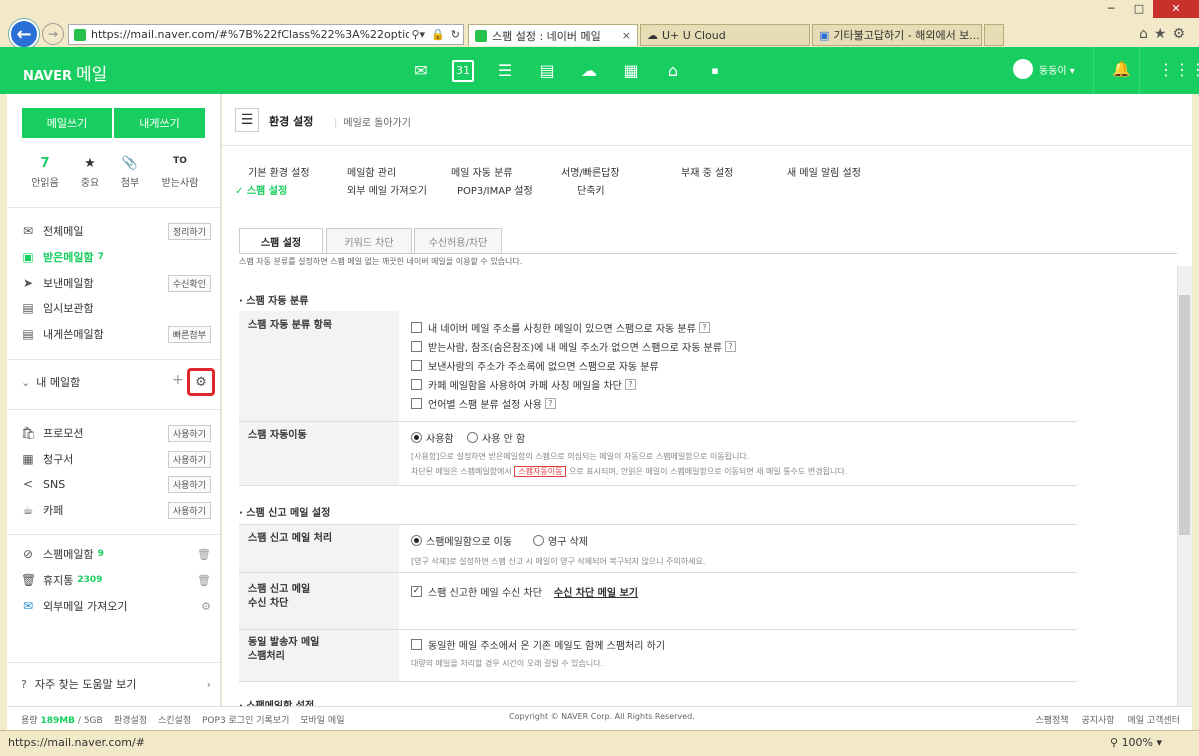 The width and height of the screenshot is (1199, 756). Describe the element at coordinates (201, 382) in the screenshot. I see `mailbox-settings-gear-icon: ⚙` at that location.